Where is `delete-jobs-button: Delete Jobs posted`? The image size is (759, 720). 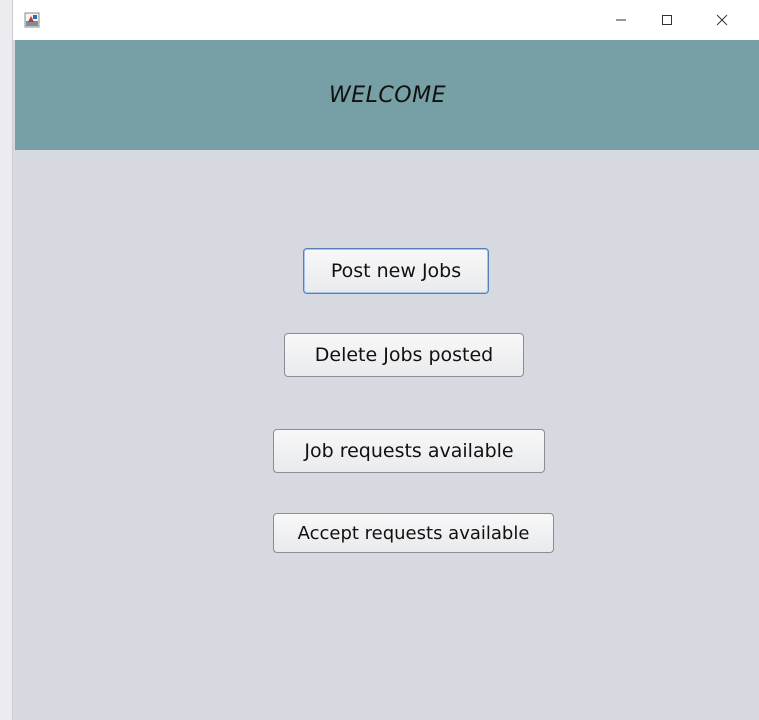
delete-jobs-button: Delete Jobs posted is located at coordinates (404, 355).